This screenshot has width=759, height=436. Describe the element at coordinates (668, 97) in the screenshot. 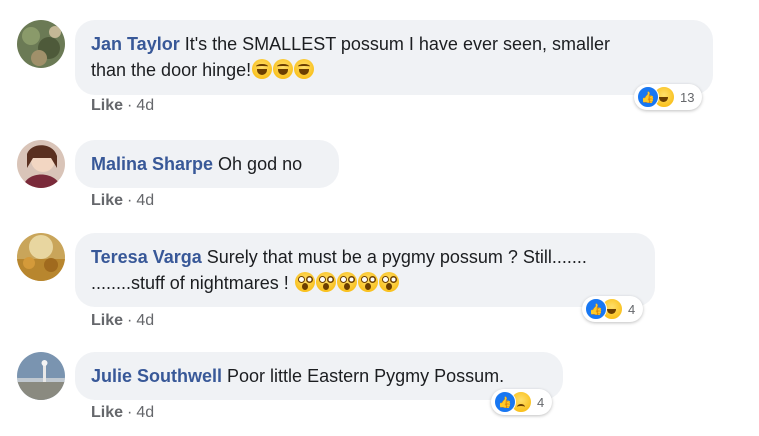

I see `reaction-summary: 👍 13` at that location.